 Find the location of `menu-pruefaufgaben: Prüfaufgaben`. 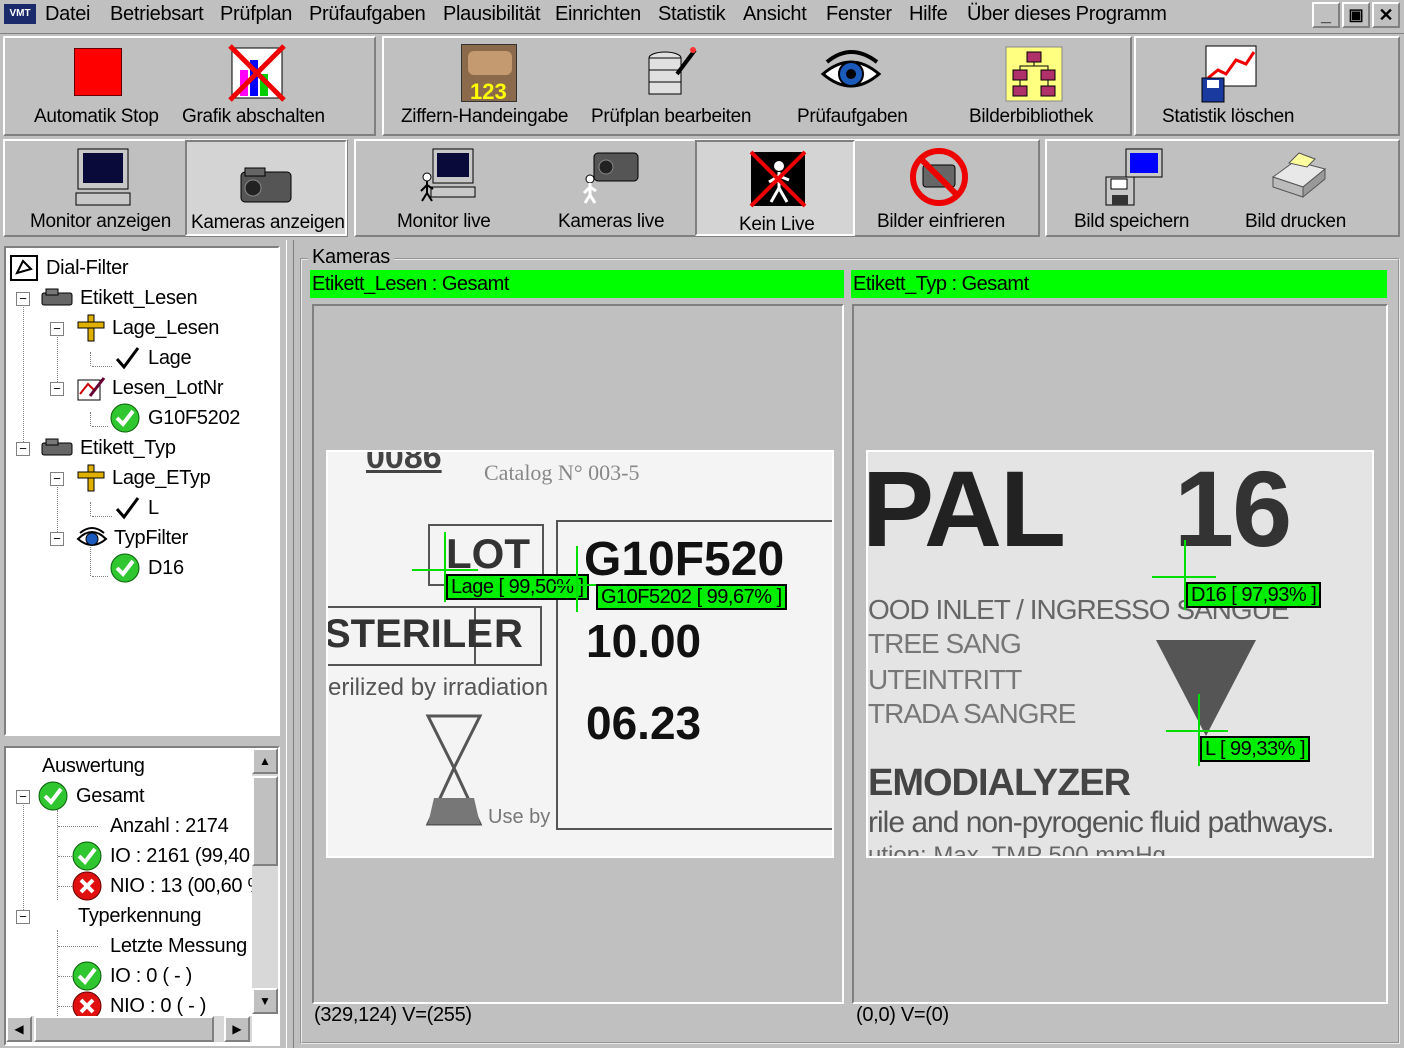

menu-pruefaufgaben: Prüfaufgaben is located at coordinates (367, 15).